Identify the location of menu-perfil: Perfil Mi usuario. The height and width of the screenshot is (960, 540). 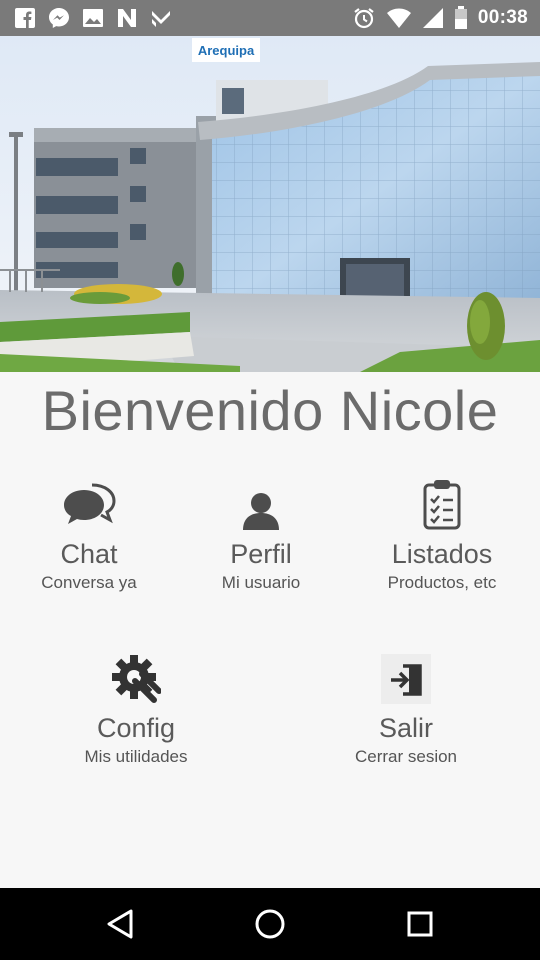
(261, 536).